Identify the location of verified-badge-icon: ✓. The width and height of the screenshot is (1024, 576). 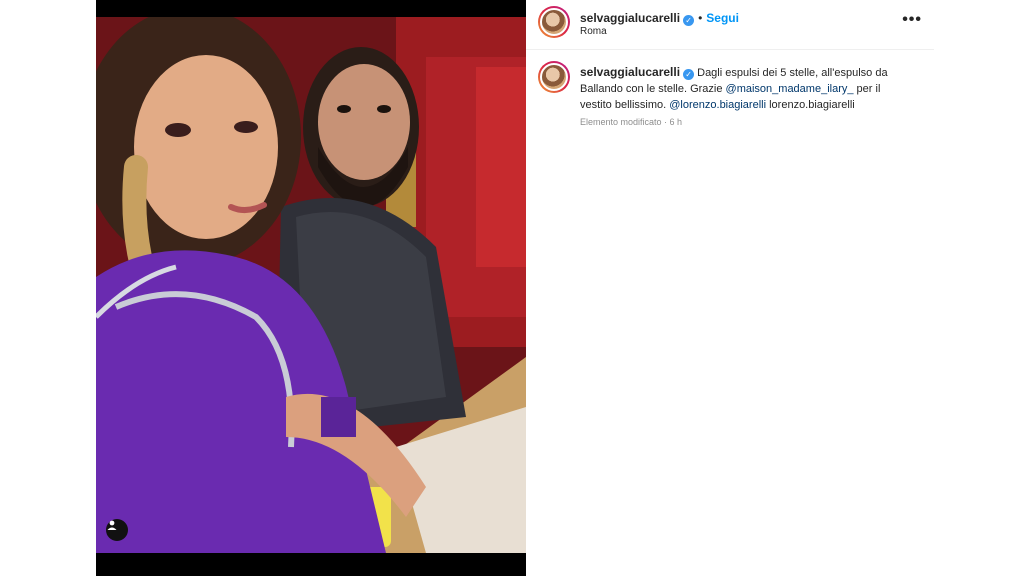
(689, 20).